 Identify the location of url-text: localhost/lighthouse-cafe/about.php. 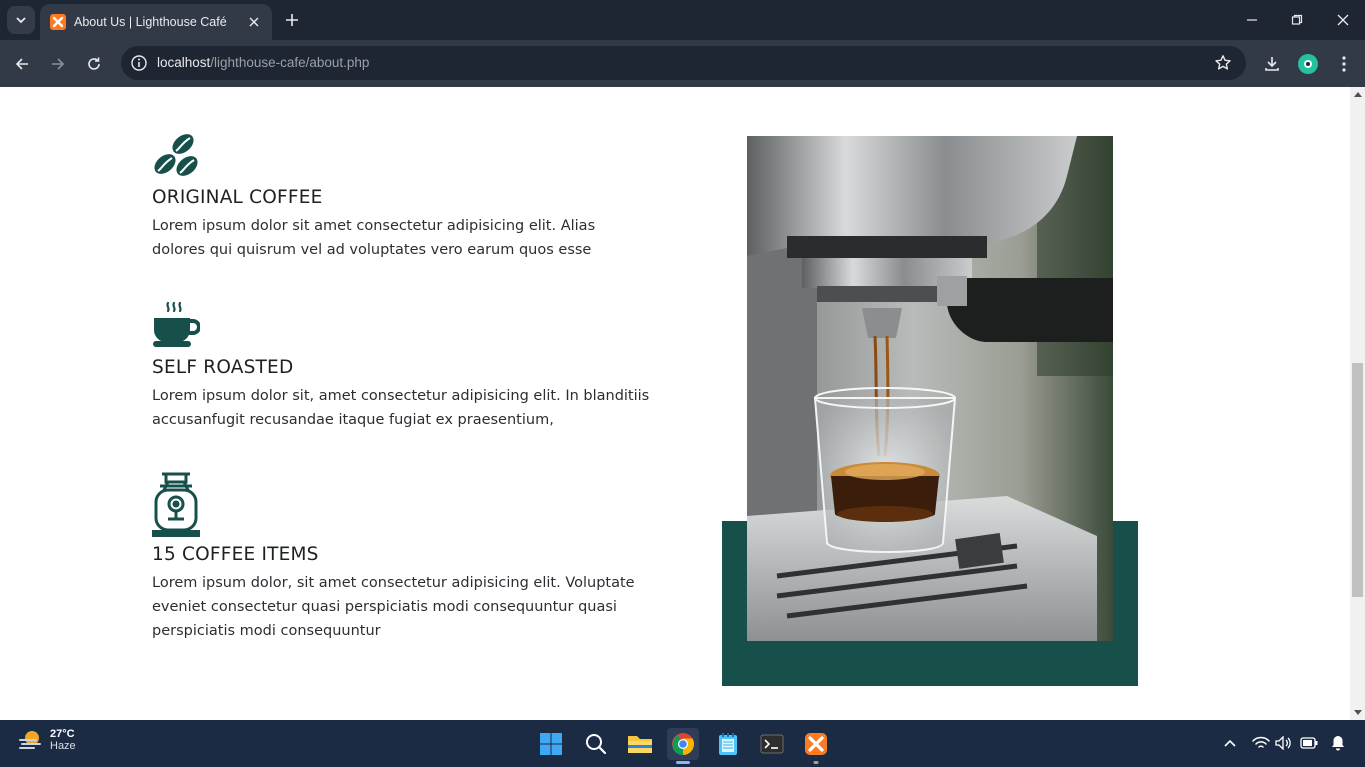
(263, 62).